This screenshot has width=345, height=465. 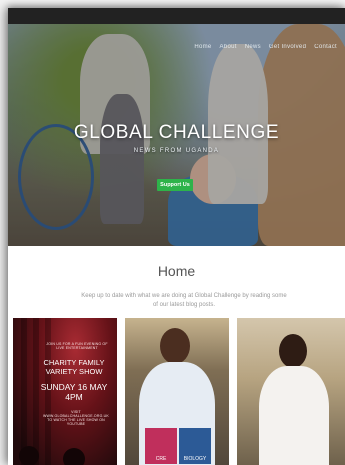 What do you see at coordinates (74, 362) in the screenshot?
I see `poster-title-line1: CHARITY FAMILY` at bounding box center [74, 362].